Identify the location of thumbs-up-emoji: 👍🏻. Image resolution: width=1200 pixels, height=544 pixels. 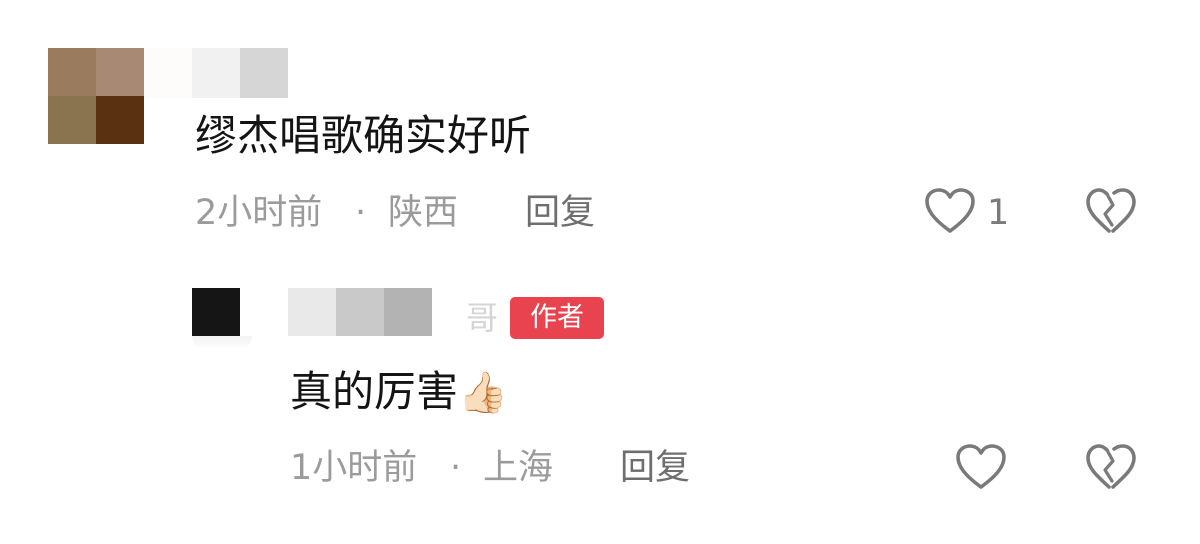
(483, 393).